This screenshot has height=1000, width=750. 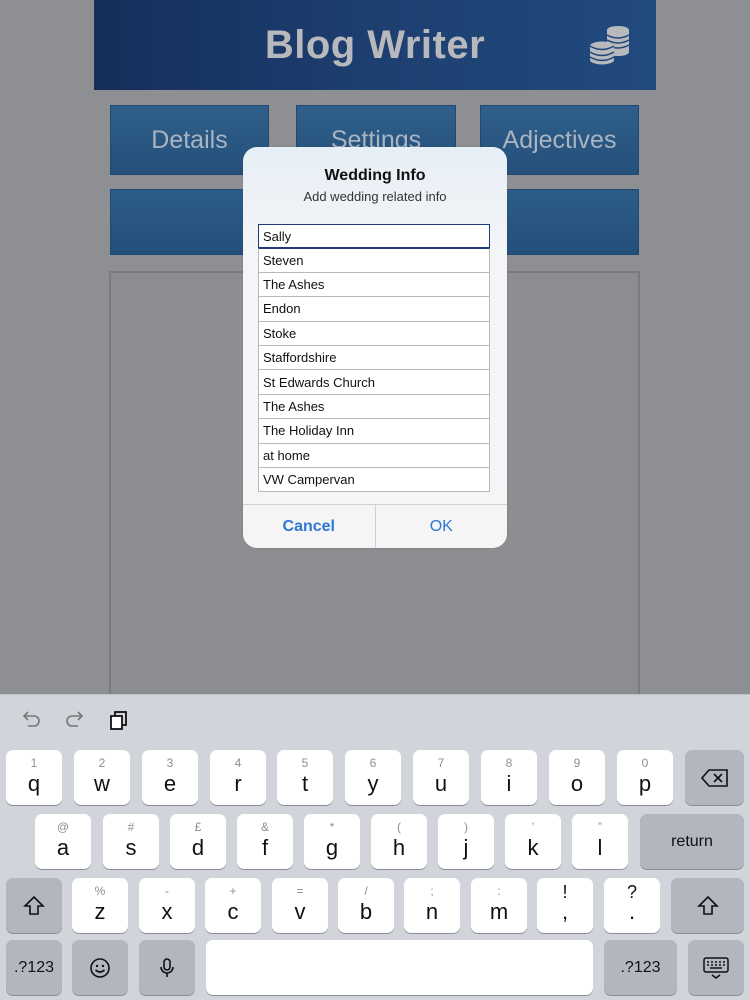 What do you see at coordinates (63, 841) in the screenshot?
I see `key-a: @ a` at bounding box center [63, 841].